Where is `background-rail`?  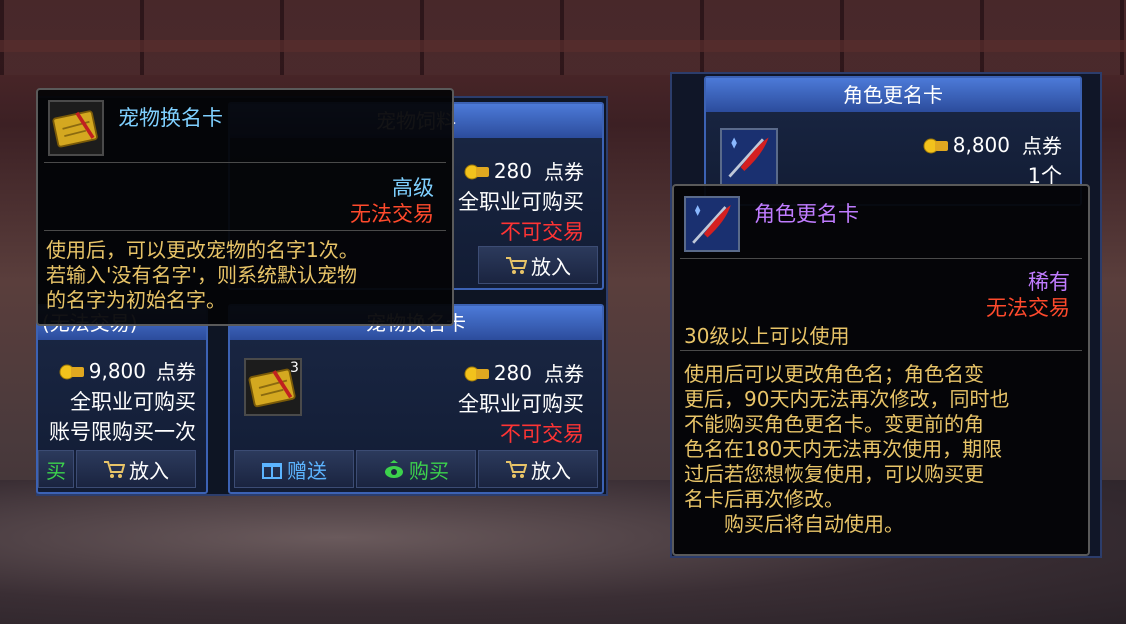 background-rail is located at coordinates (563, 46).